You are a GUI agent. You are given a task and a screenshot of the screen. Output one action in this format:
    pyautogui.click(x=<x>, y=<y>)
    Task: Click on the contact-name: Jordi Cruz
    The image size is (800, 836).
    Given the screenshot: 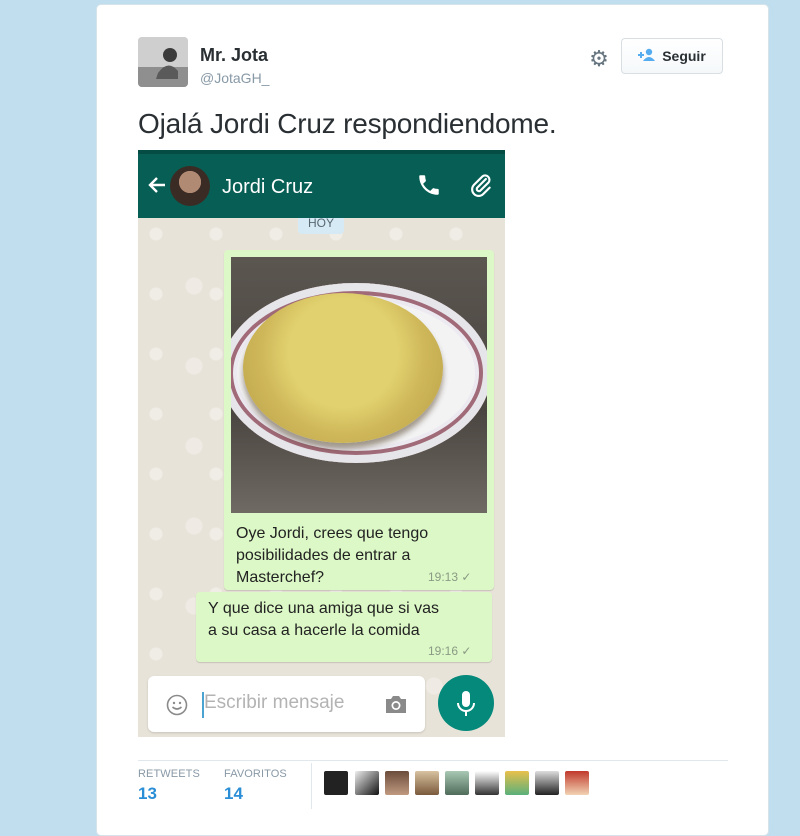 What is the action you would take?
    pyautogui.click(x=268, y=187)
    